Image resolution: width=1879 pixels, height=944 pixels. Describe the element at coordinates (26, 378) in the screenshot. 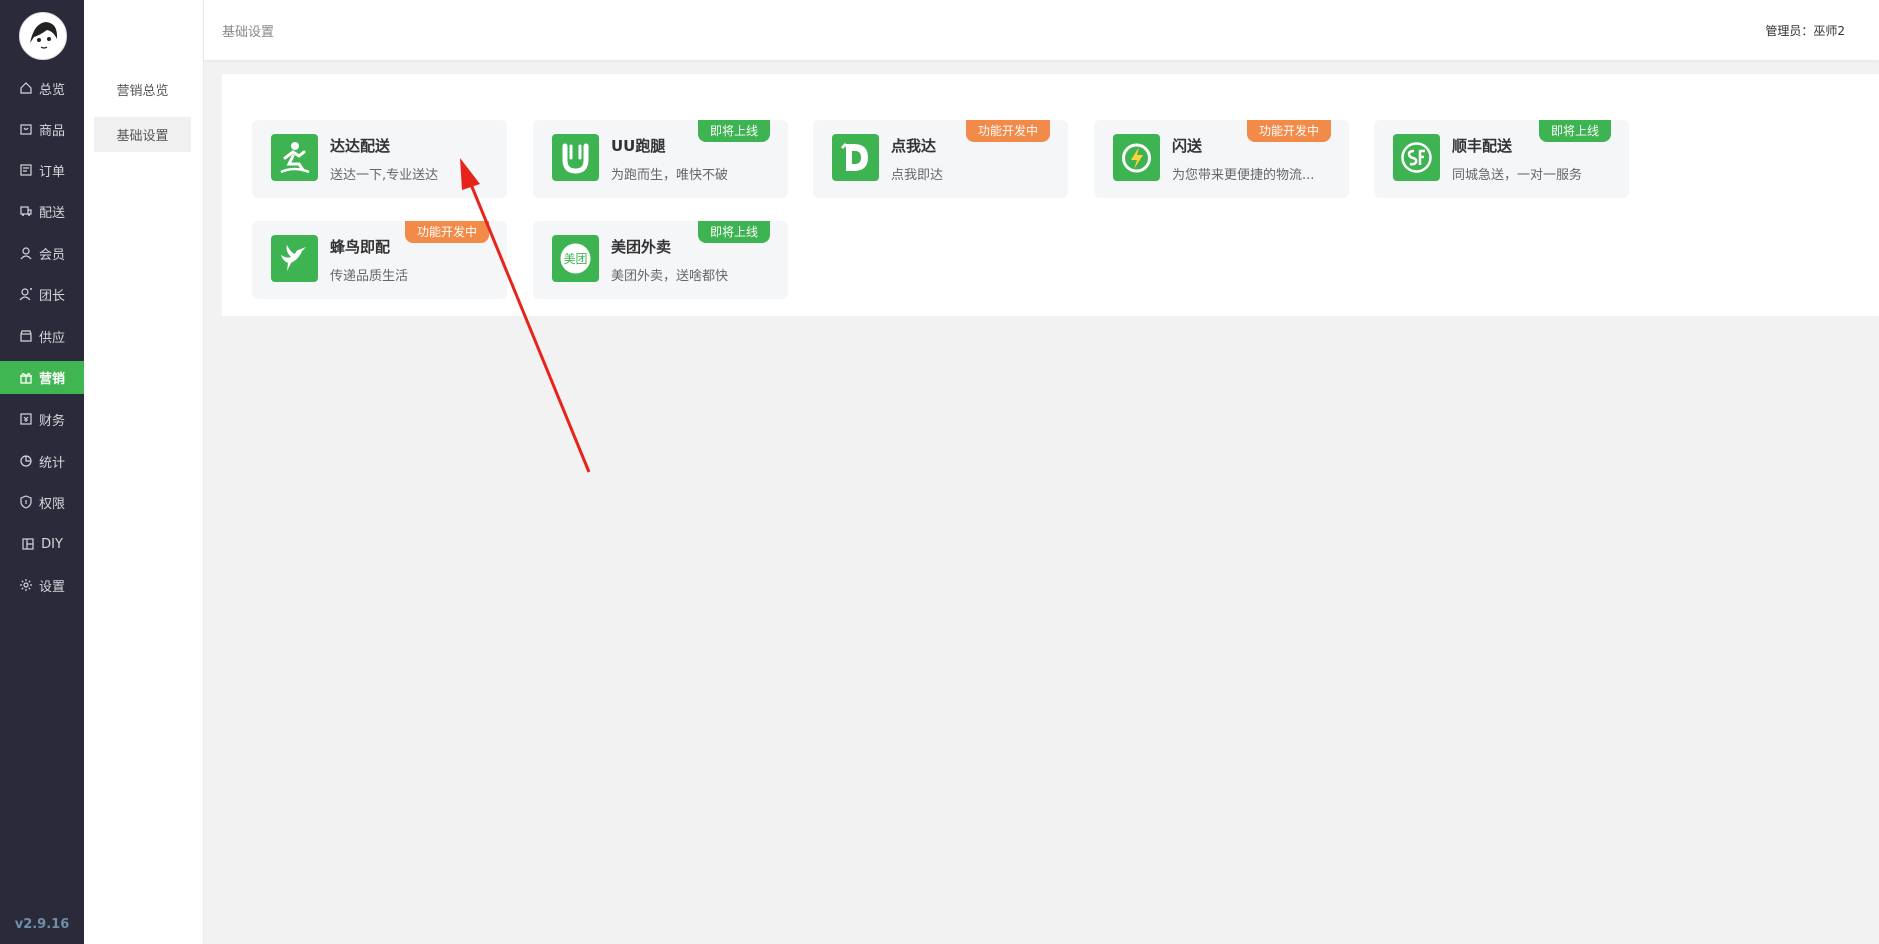

I see `gift-icon` at that location.